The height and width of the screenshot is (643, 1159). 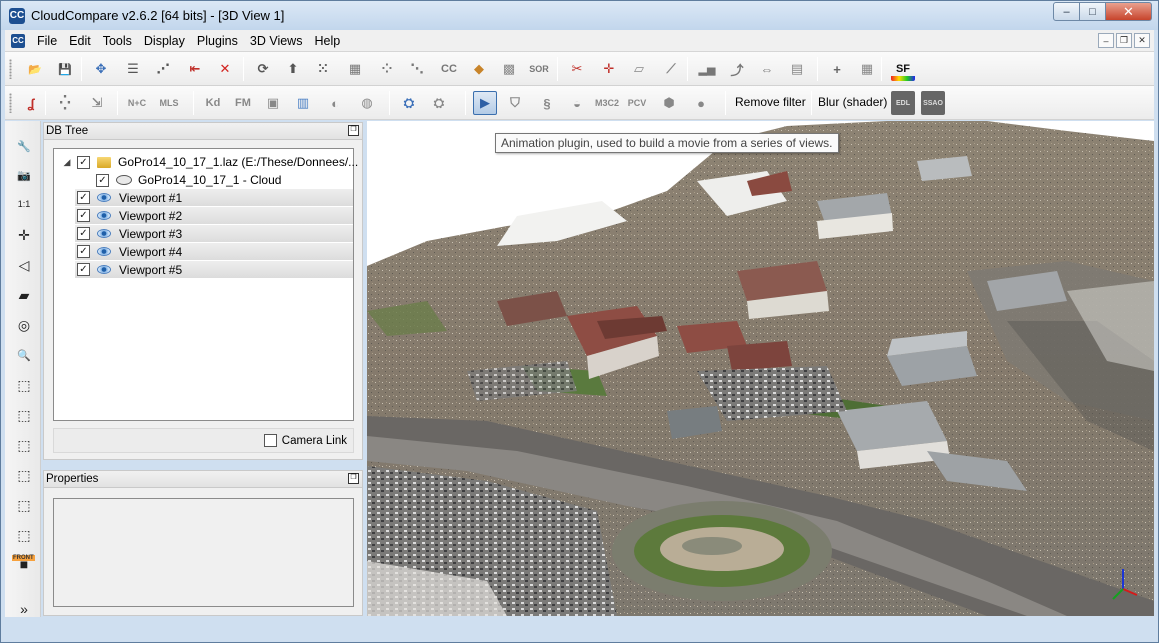 What do you see at coordinates (137, 103) in the screenshot?
I see `nc-icon: N+C` at bounding box center [137, 103].